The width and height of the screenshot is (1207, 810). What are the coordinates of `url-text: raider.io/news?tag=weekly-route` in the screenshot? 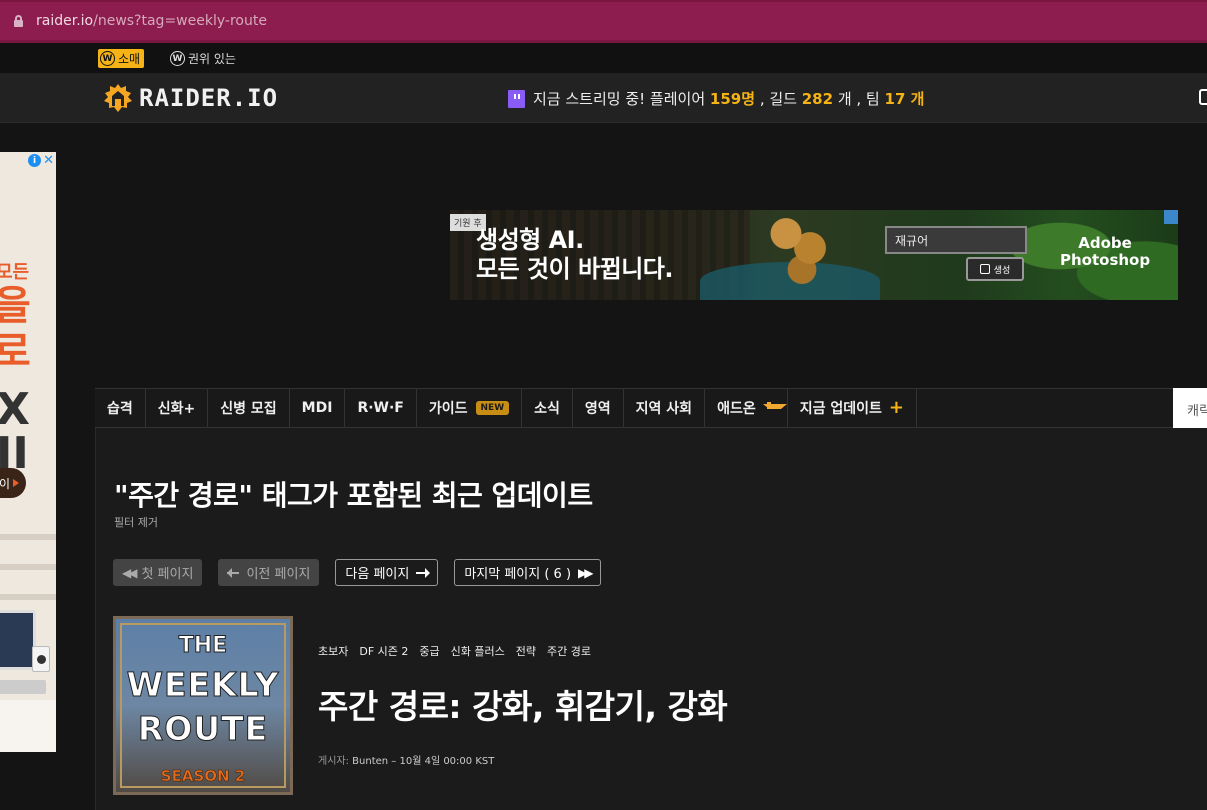 It's located at (151, 21).